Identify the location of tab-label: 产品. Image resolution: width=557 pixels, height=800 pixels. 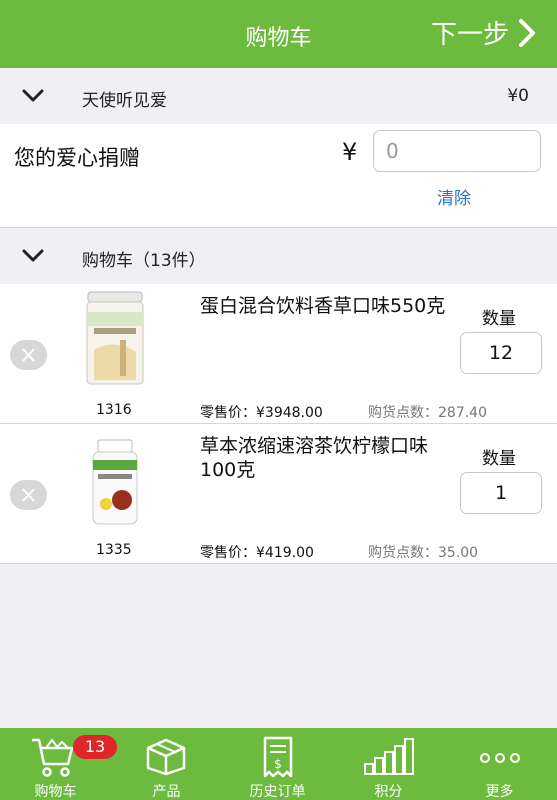
(166, 792).